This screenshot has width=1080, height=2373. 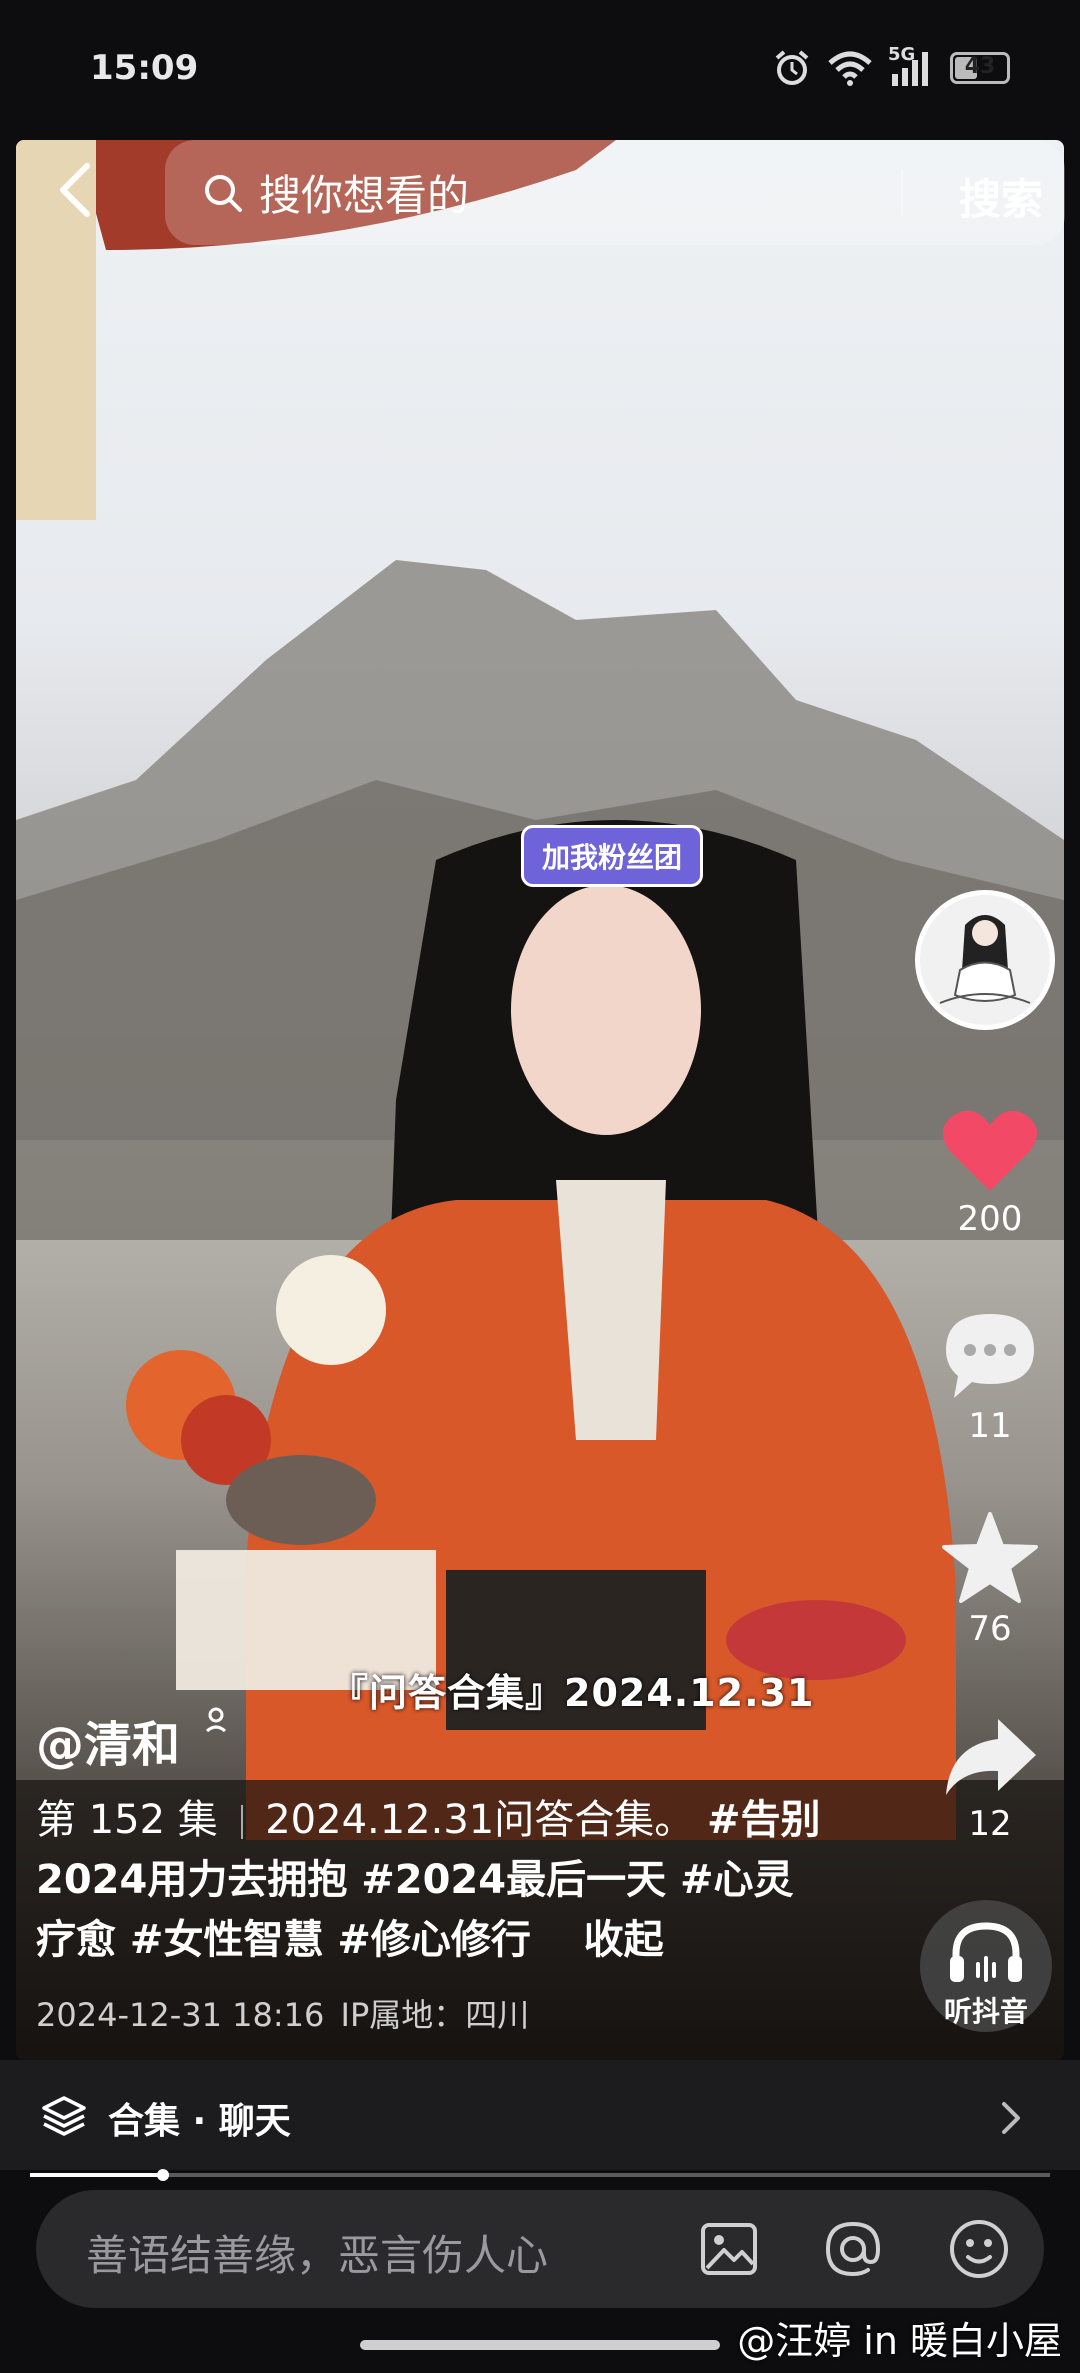 What do you see at coordinates (986, 1952) in the screenshot?
I see `headphones-icon` at bounding box center [986, 1952].